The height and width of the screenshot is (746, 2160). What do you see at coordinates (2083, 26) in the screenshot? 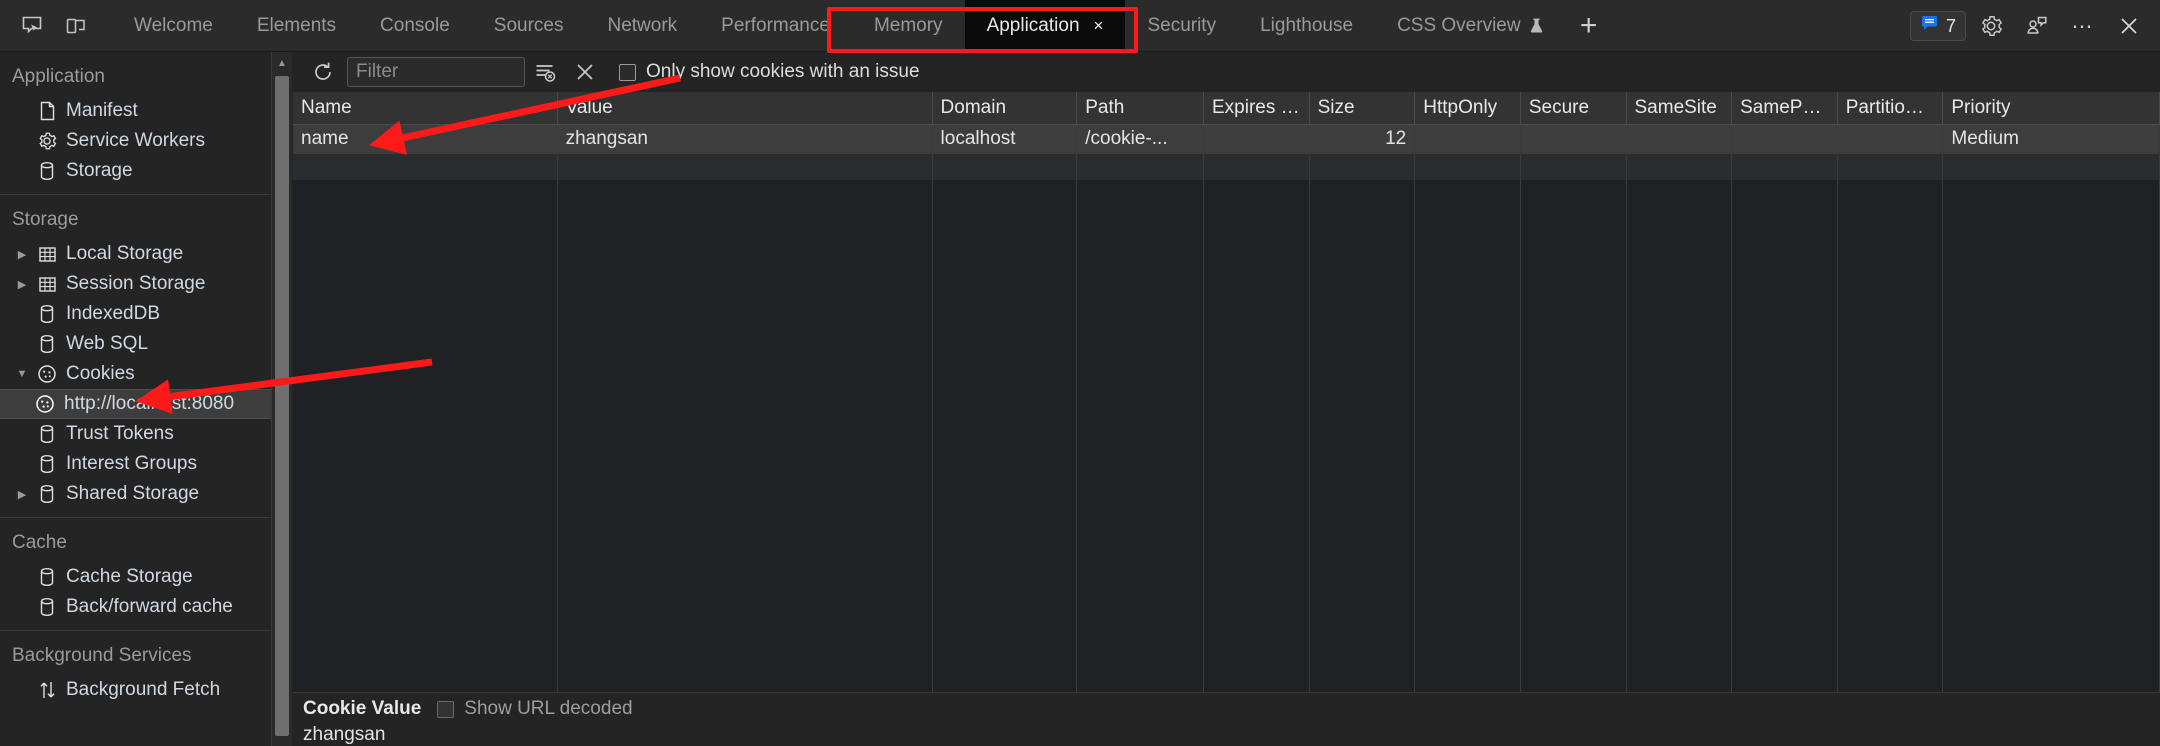
I see `more-options-icon: ⋯` at bounding box center [2083, 26].